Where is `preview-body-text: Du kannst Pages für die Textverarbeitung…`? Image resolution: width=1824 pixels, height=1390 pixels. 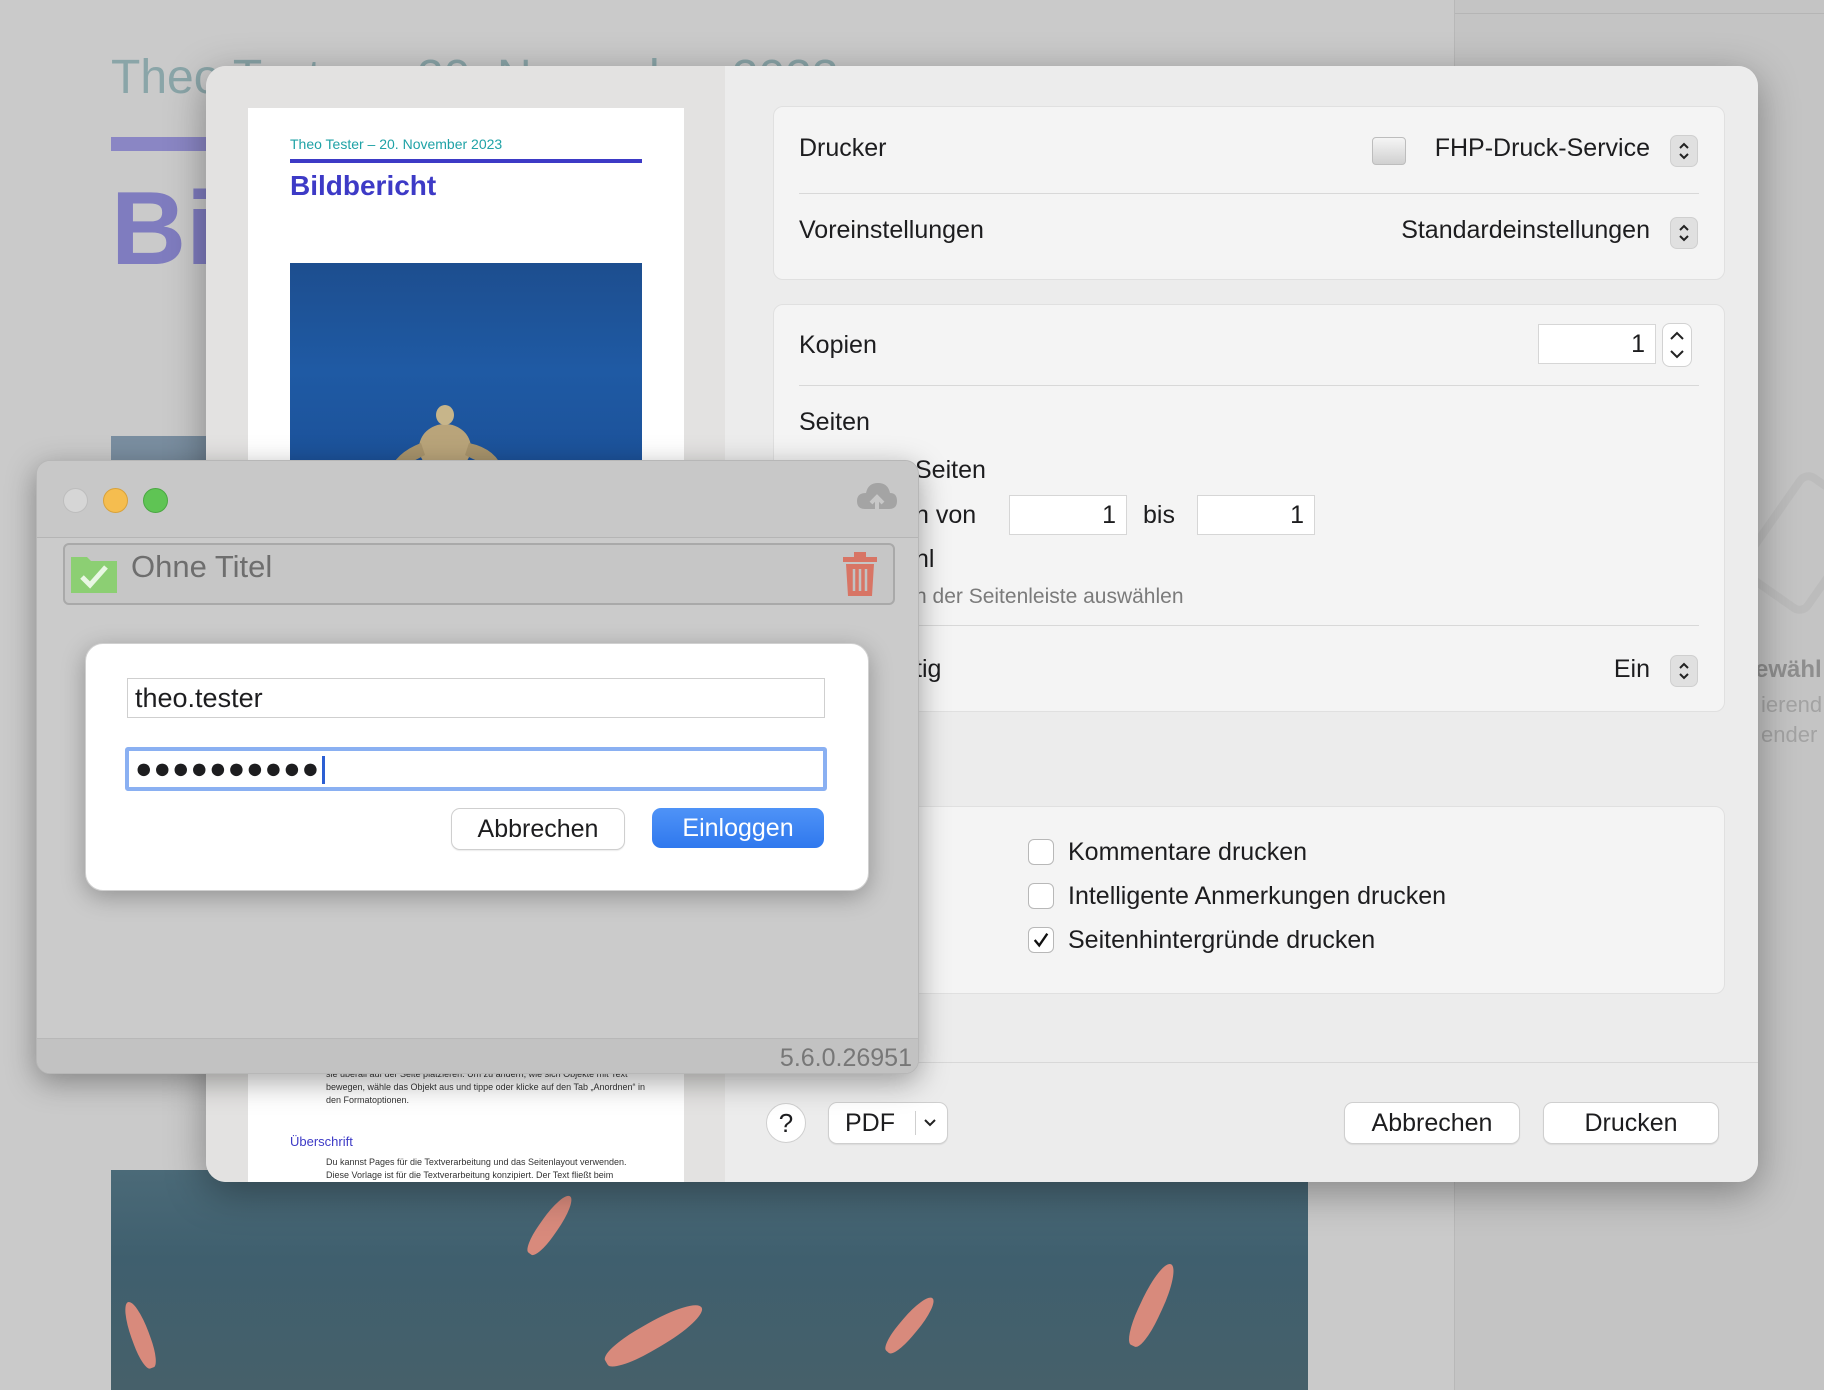 preview-body-text: Du kannst Pages für die Textverarbeitung… is located at coordinates (476, 1168).